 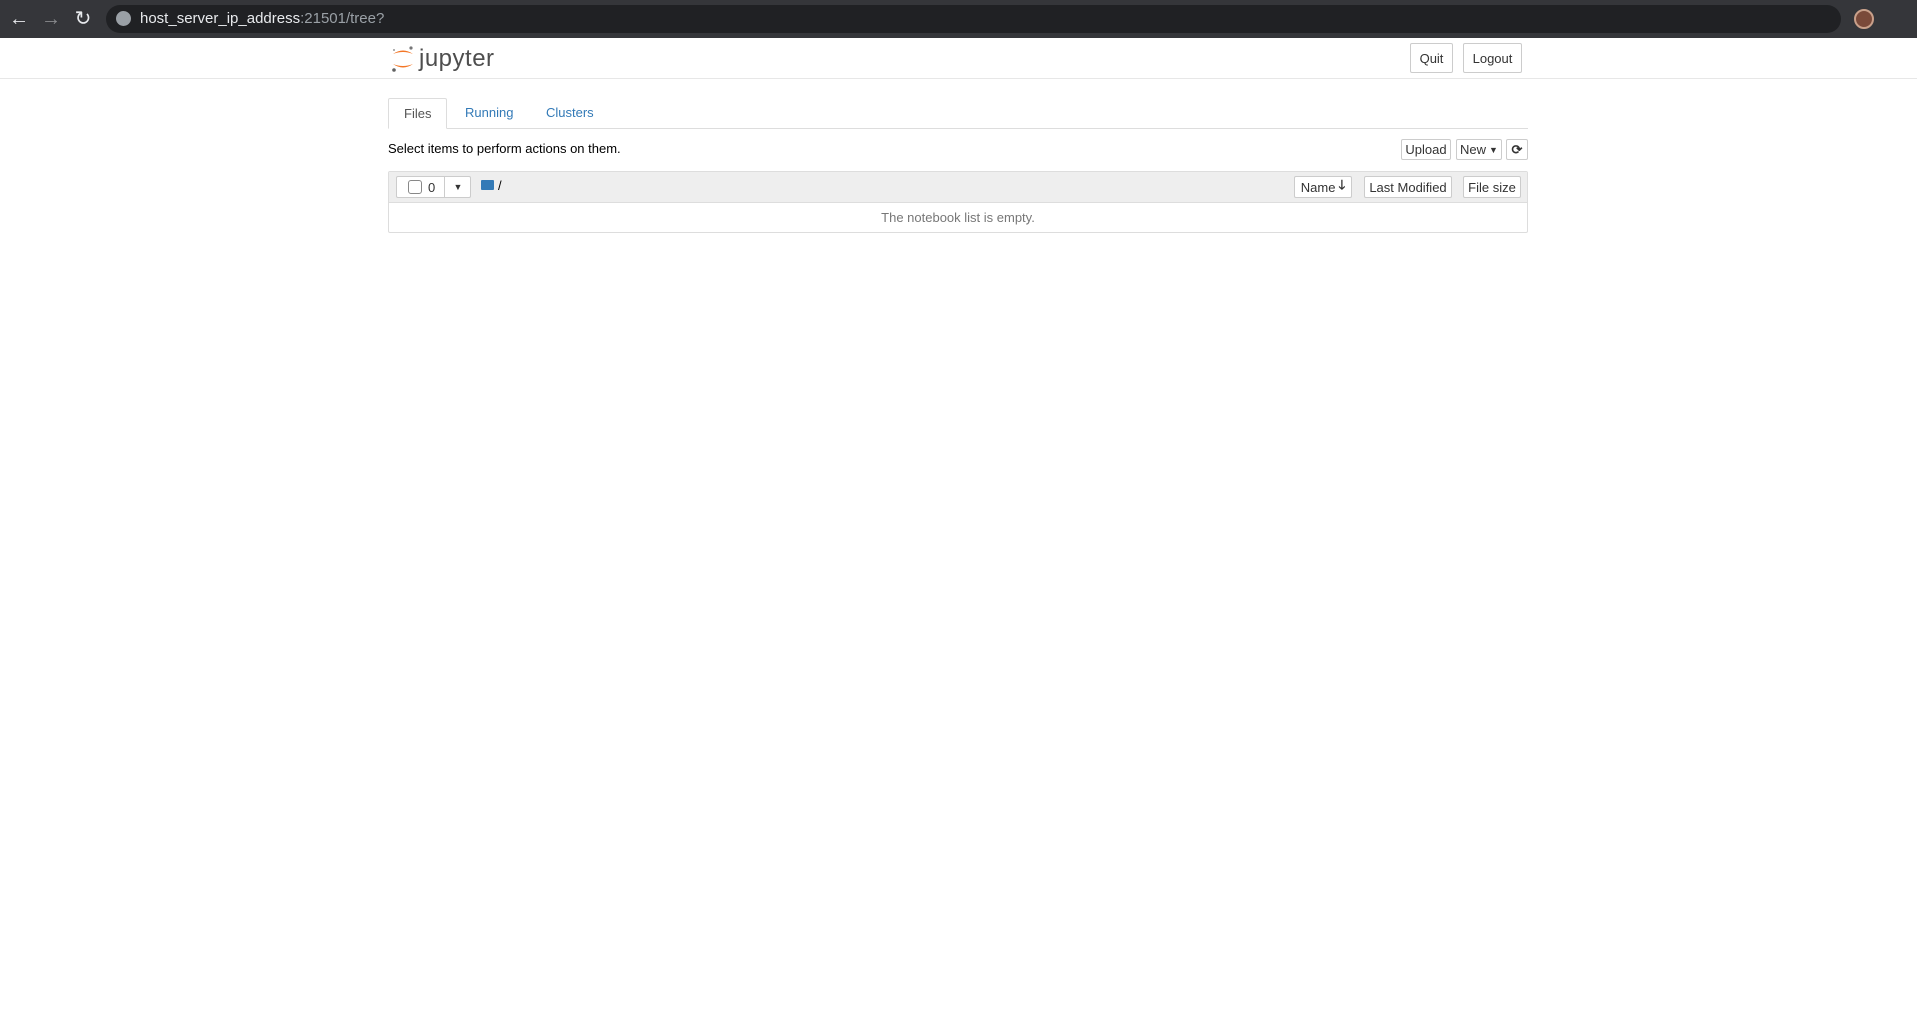 I want to click on tab-running: Running, so click(x=489, y=113).